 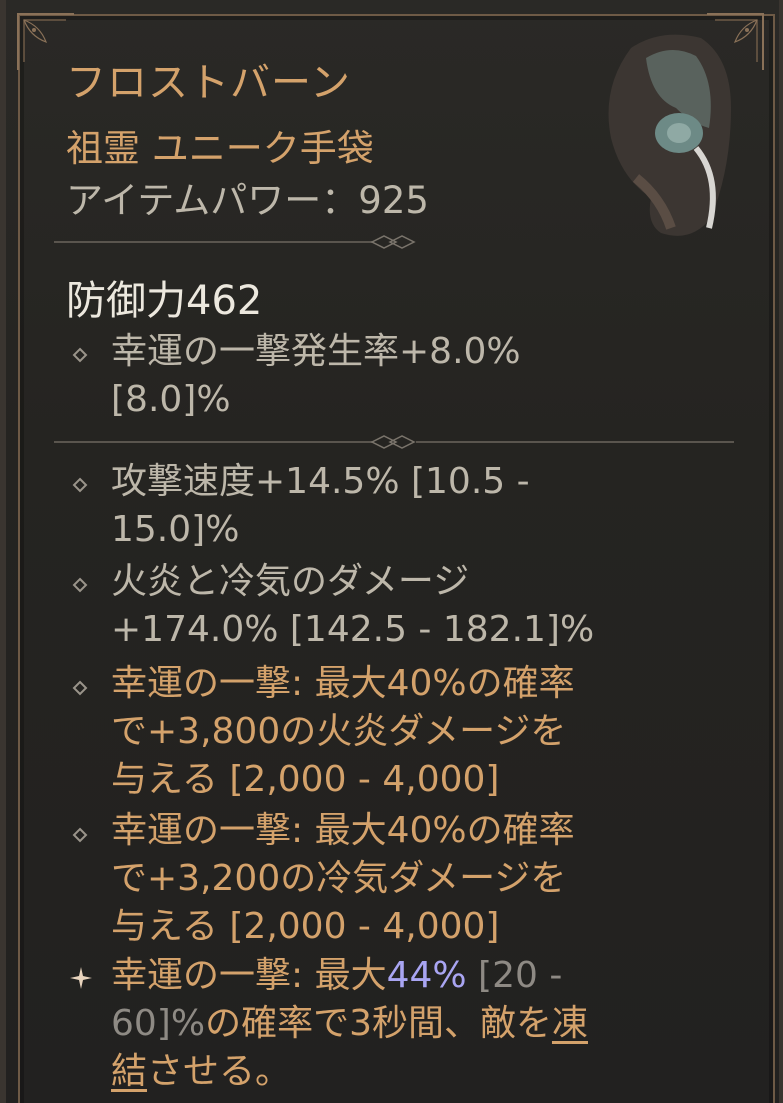 What do you see at coordinates (320, 481) in the screenshot?
I see `affix-line: 攻撃速度+14.5% [10.5 -` at bounding box center [320, 481].